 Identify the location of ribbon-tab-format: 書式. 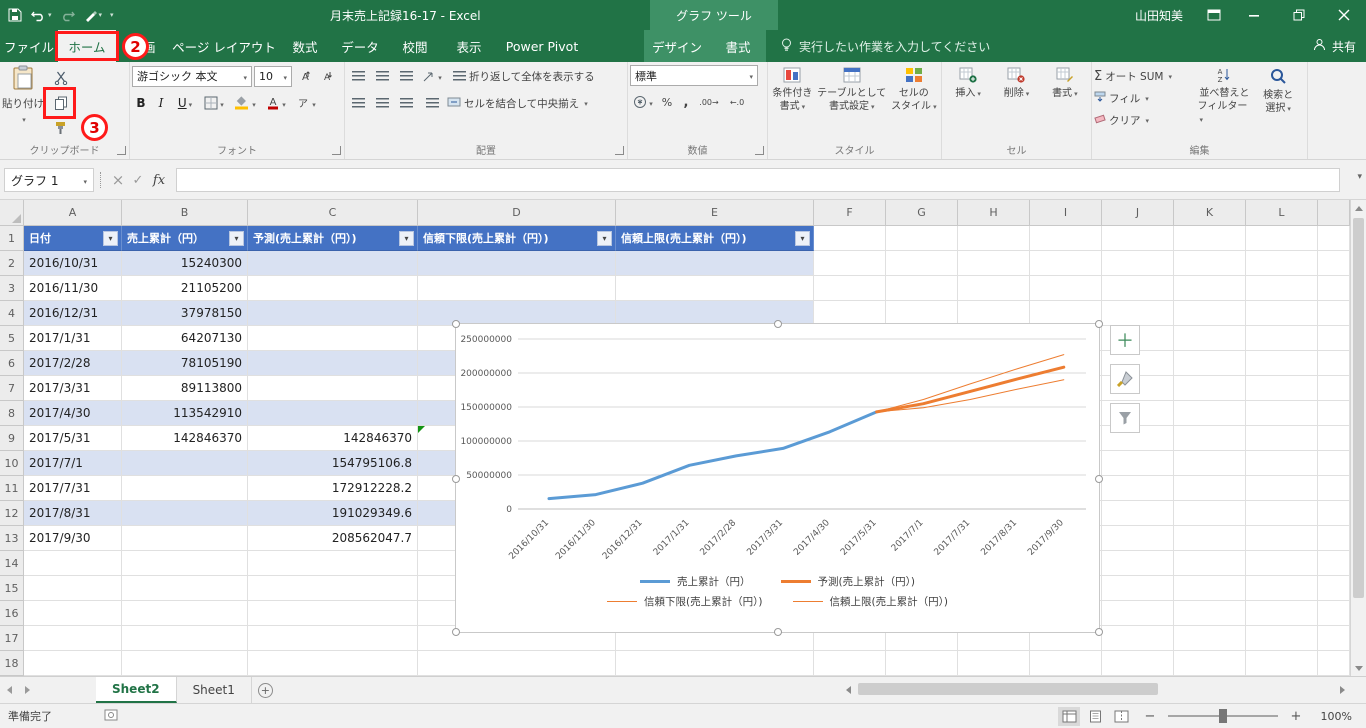
(738, 46).